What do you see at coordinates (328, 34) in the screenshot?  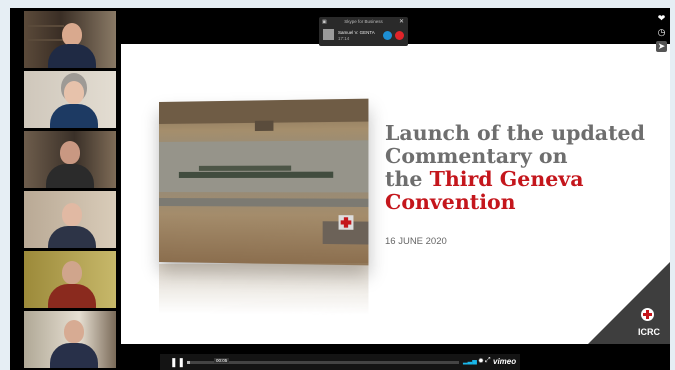 I see `caller-avatar` at bounding box center [328, 34].